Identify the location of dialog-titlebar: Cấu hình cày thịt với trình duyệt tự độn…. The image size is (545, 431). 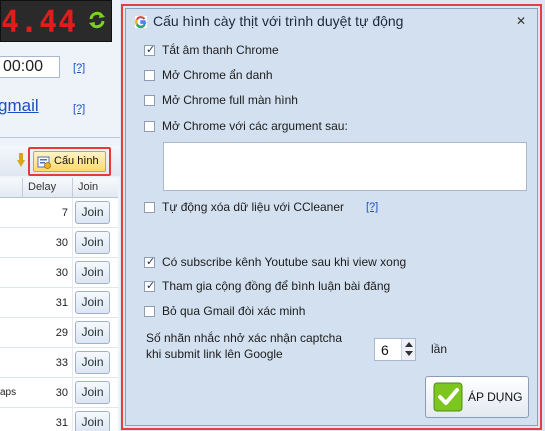
(331, 22).